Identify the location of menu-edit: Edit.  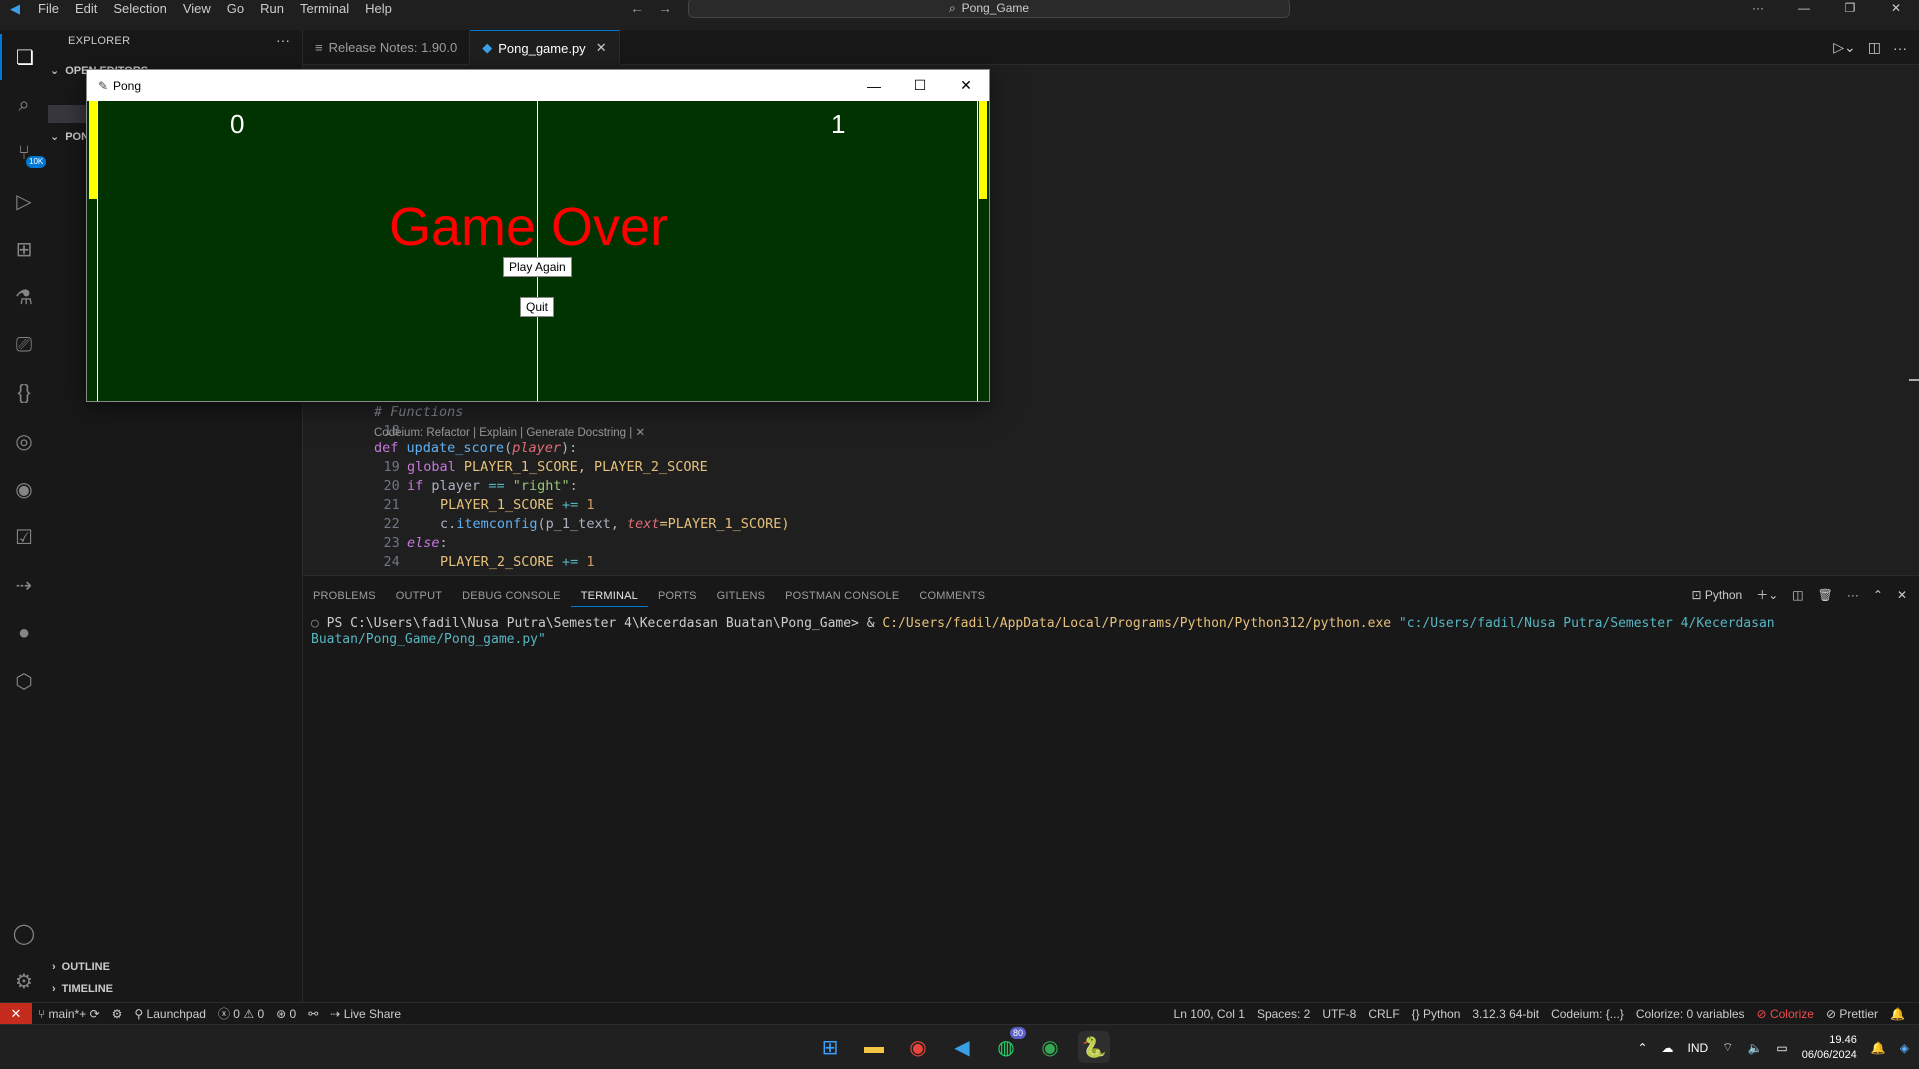
(86, 9).